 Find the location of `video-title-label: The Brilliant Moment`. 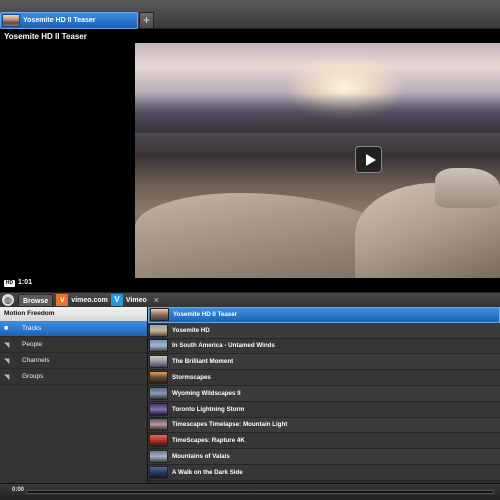

video-title-label: The Brilliant Moment is located at coordinates (203, 362).